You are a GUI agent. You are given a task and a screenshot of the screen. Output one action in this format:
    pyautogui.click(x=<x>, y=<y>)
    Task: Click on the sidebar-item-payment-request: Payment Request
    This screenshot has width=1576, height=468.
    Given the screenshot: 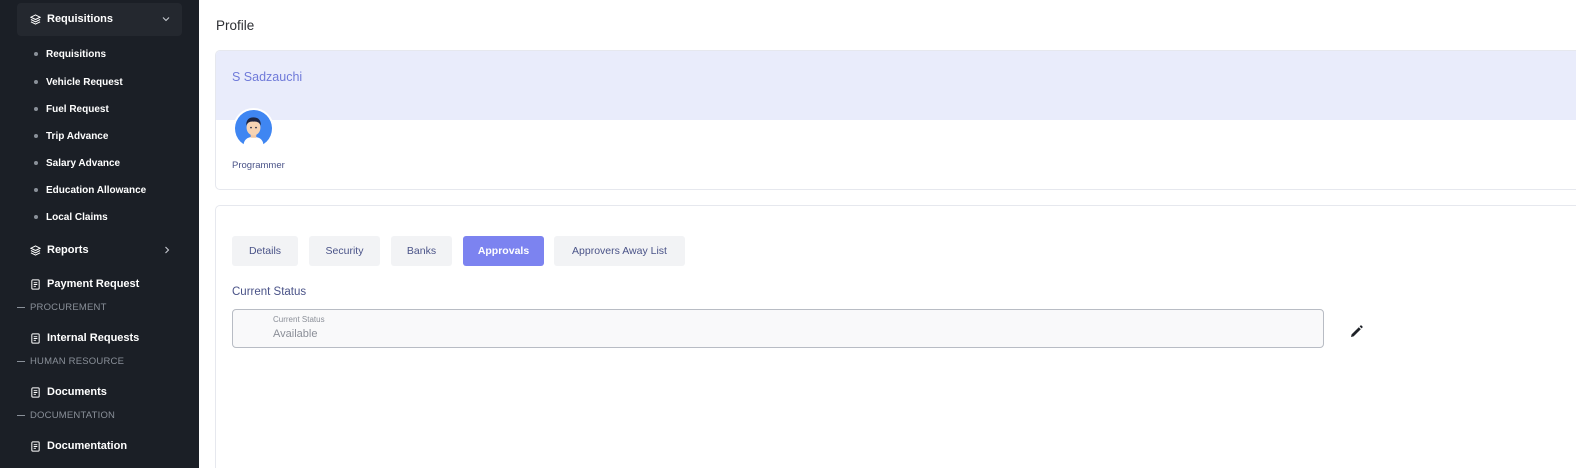 What is the action you would take?
    pyautogui.click(x=84, y=284)
    